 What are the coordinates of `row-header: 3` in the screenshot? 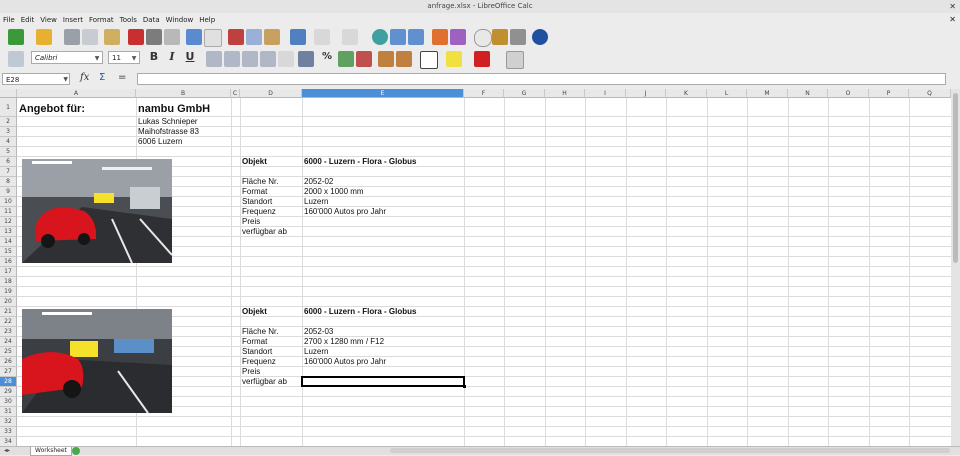 It's located at (8, 132).